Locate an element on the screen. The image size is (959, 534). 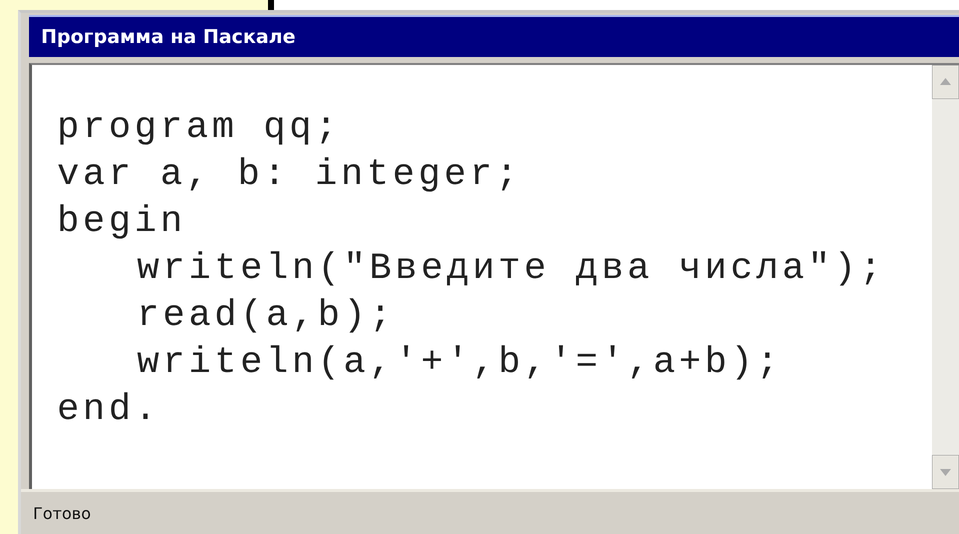
code-line: writeln("Введите два числа"); is located at coordinates (511, 269).